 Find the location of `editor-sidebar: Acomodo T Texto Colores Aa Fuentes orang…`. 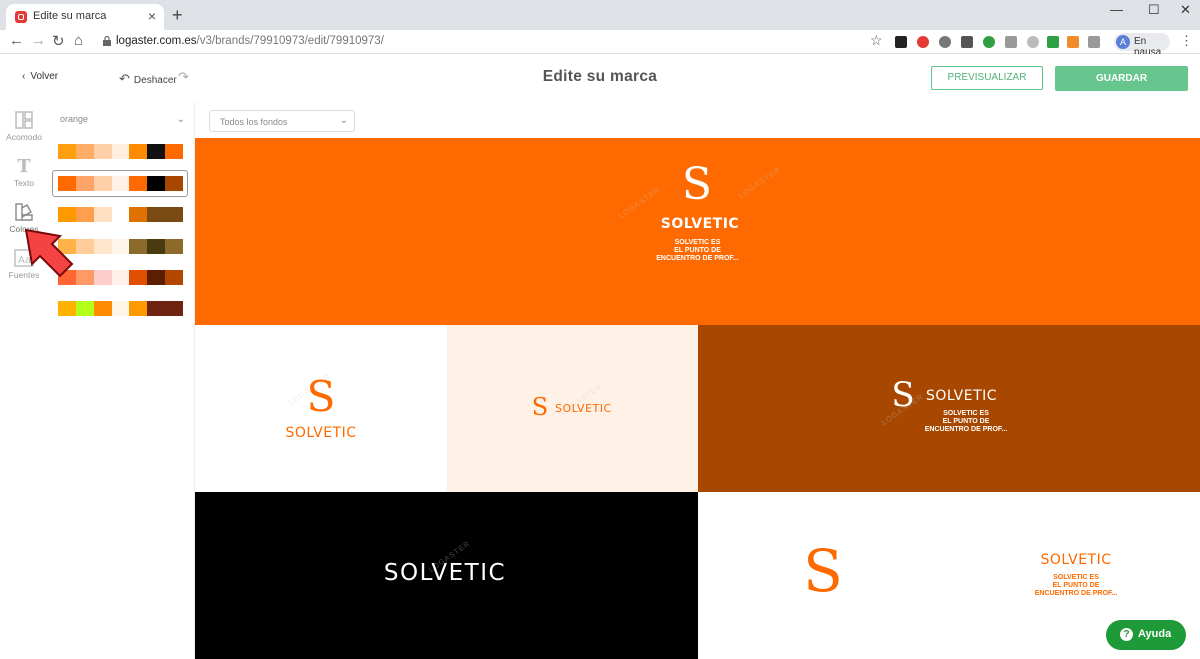

editor-sidebar: Acomodo T Texto Colores Aa Fuentes orang… is located at coordinates (97, 380).